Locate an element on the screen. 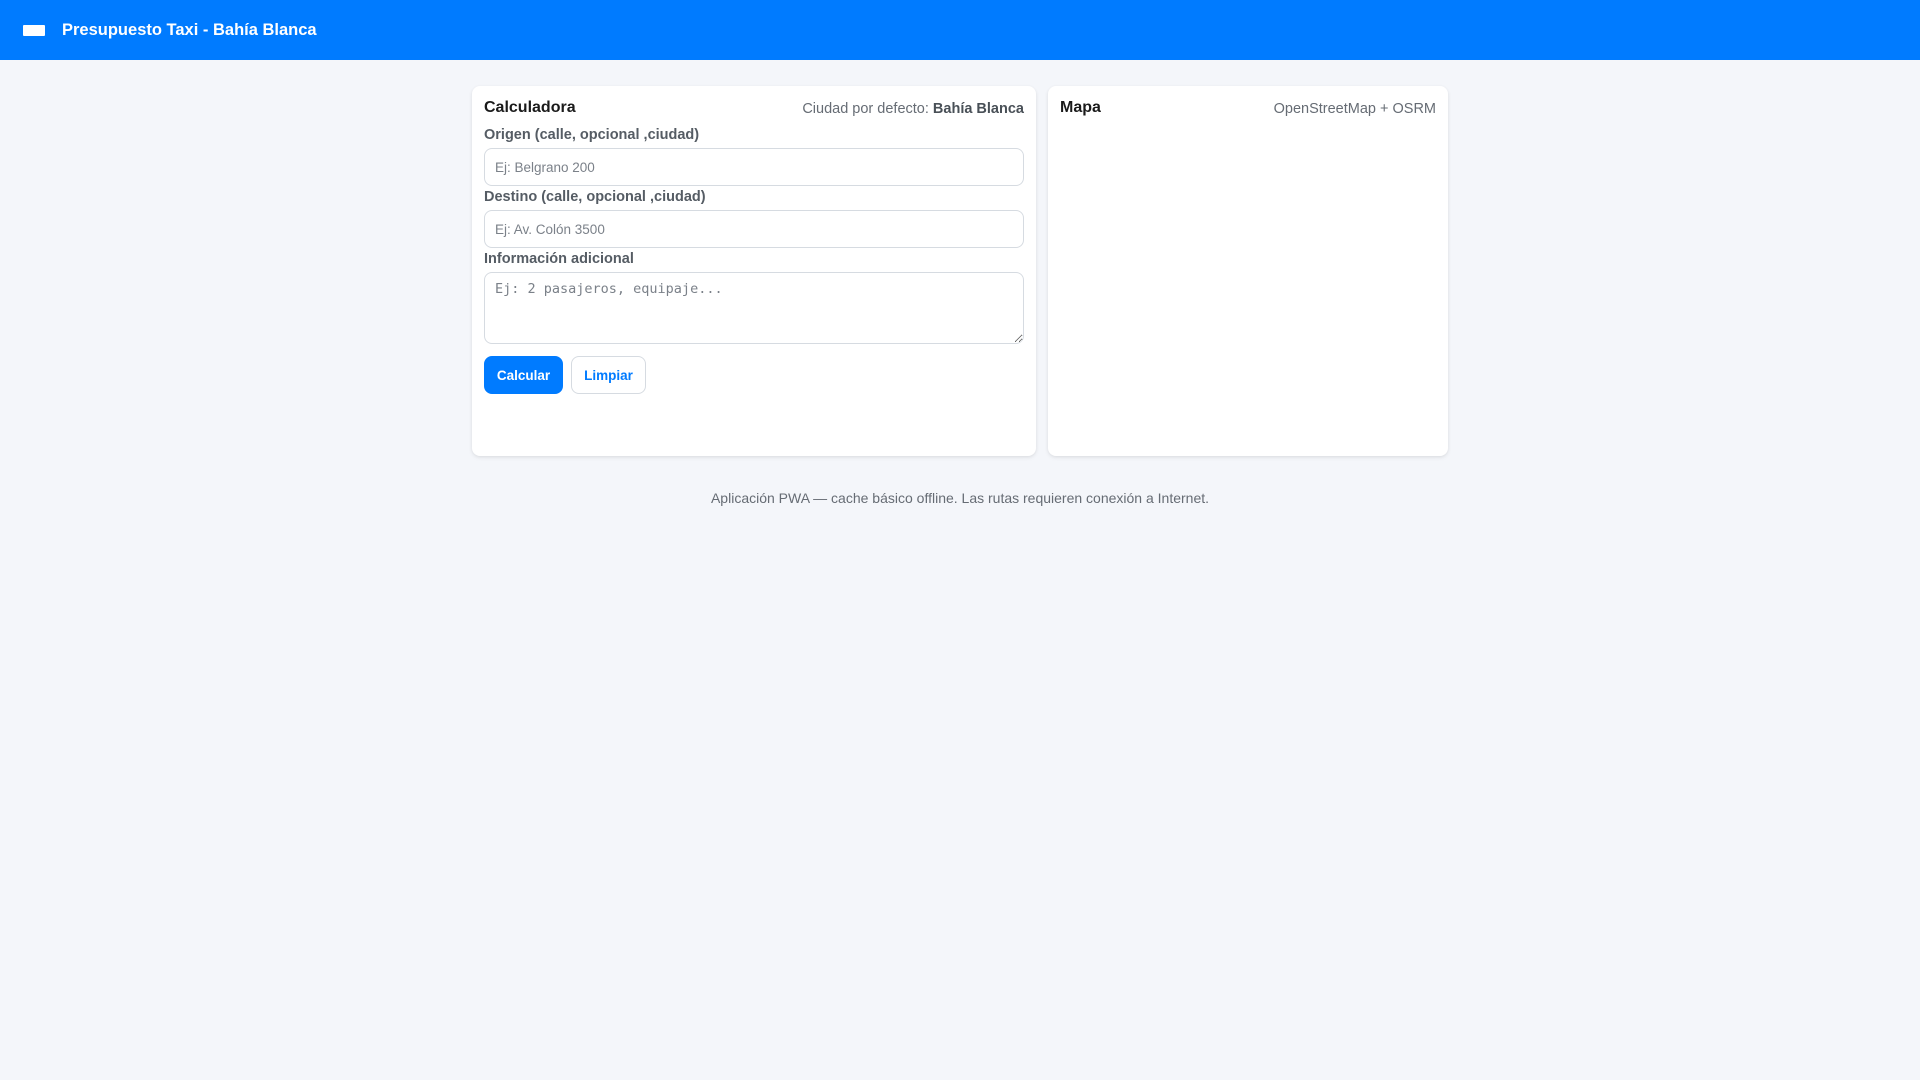  additional-info-label: Información adicional is located at coordinates (559, 259).